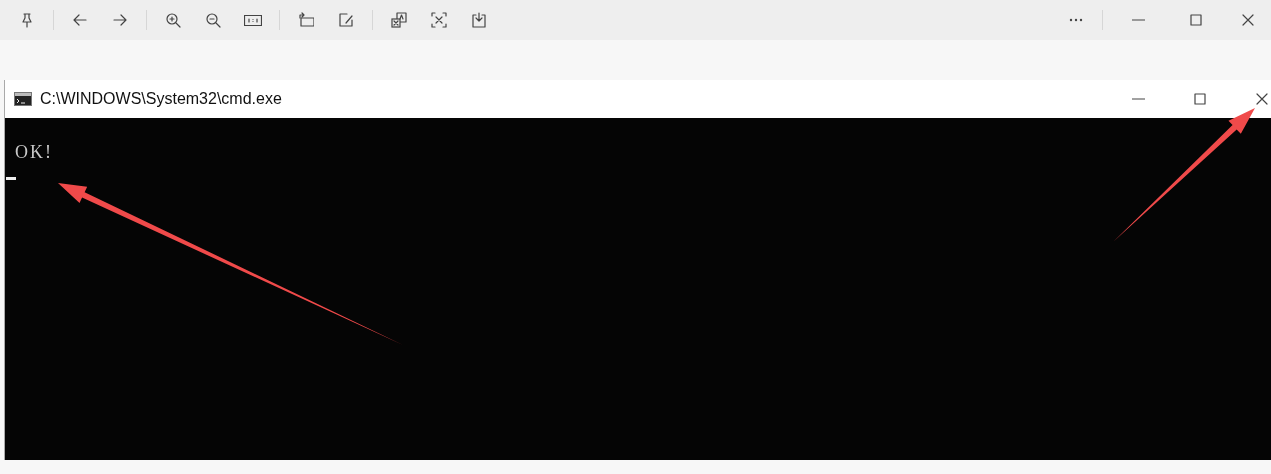 The height and width of the screenshot is (474, 1271). Describe the element at coordinates (253, 20) in the screenshot. I see `actual-size-icon` at that location.